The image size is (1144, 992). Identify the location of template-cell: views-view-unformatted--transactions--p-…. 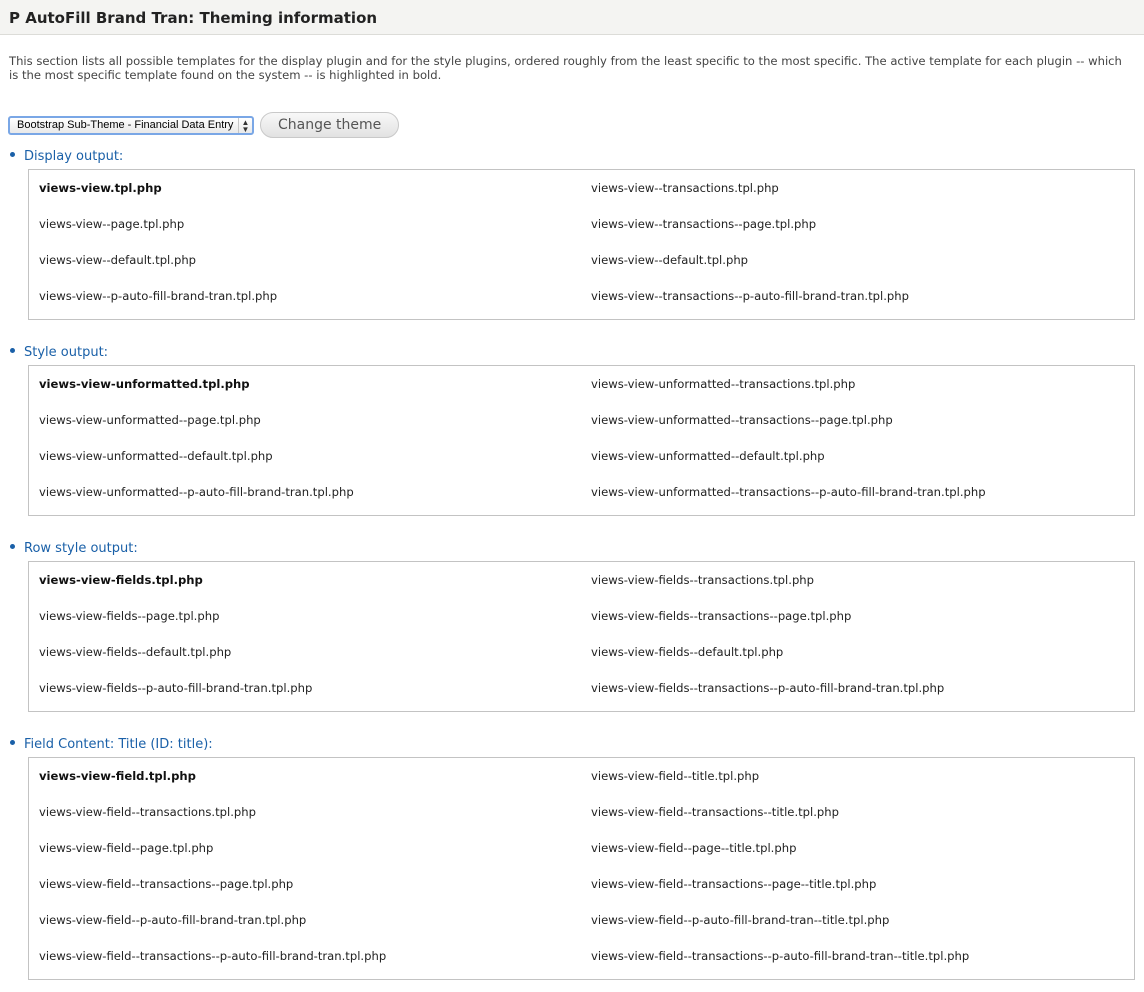
(788, 492).